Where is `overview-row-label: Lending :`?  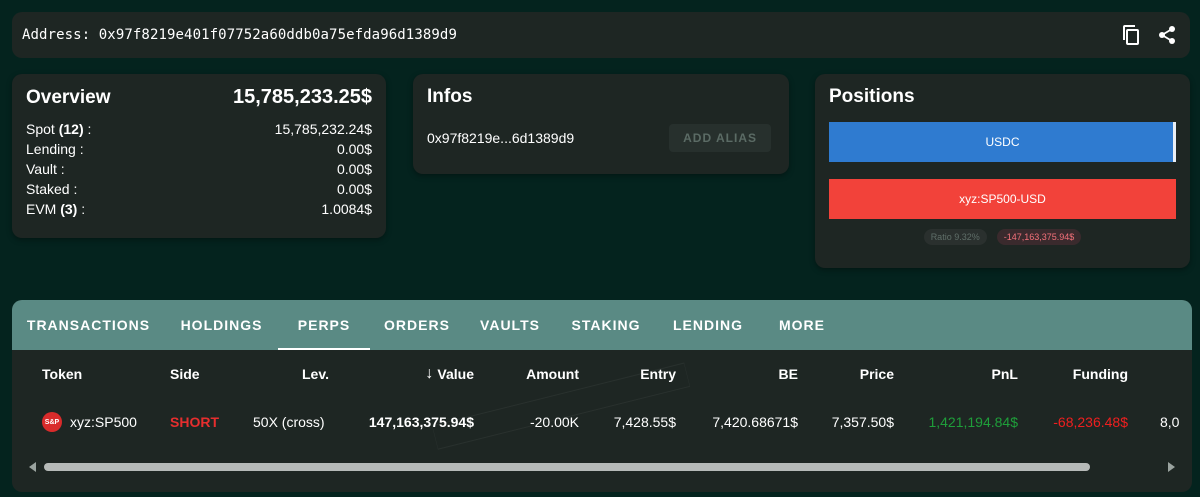 overview-row-label: Lending : is located at coordinates (55, 149).